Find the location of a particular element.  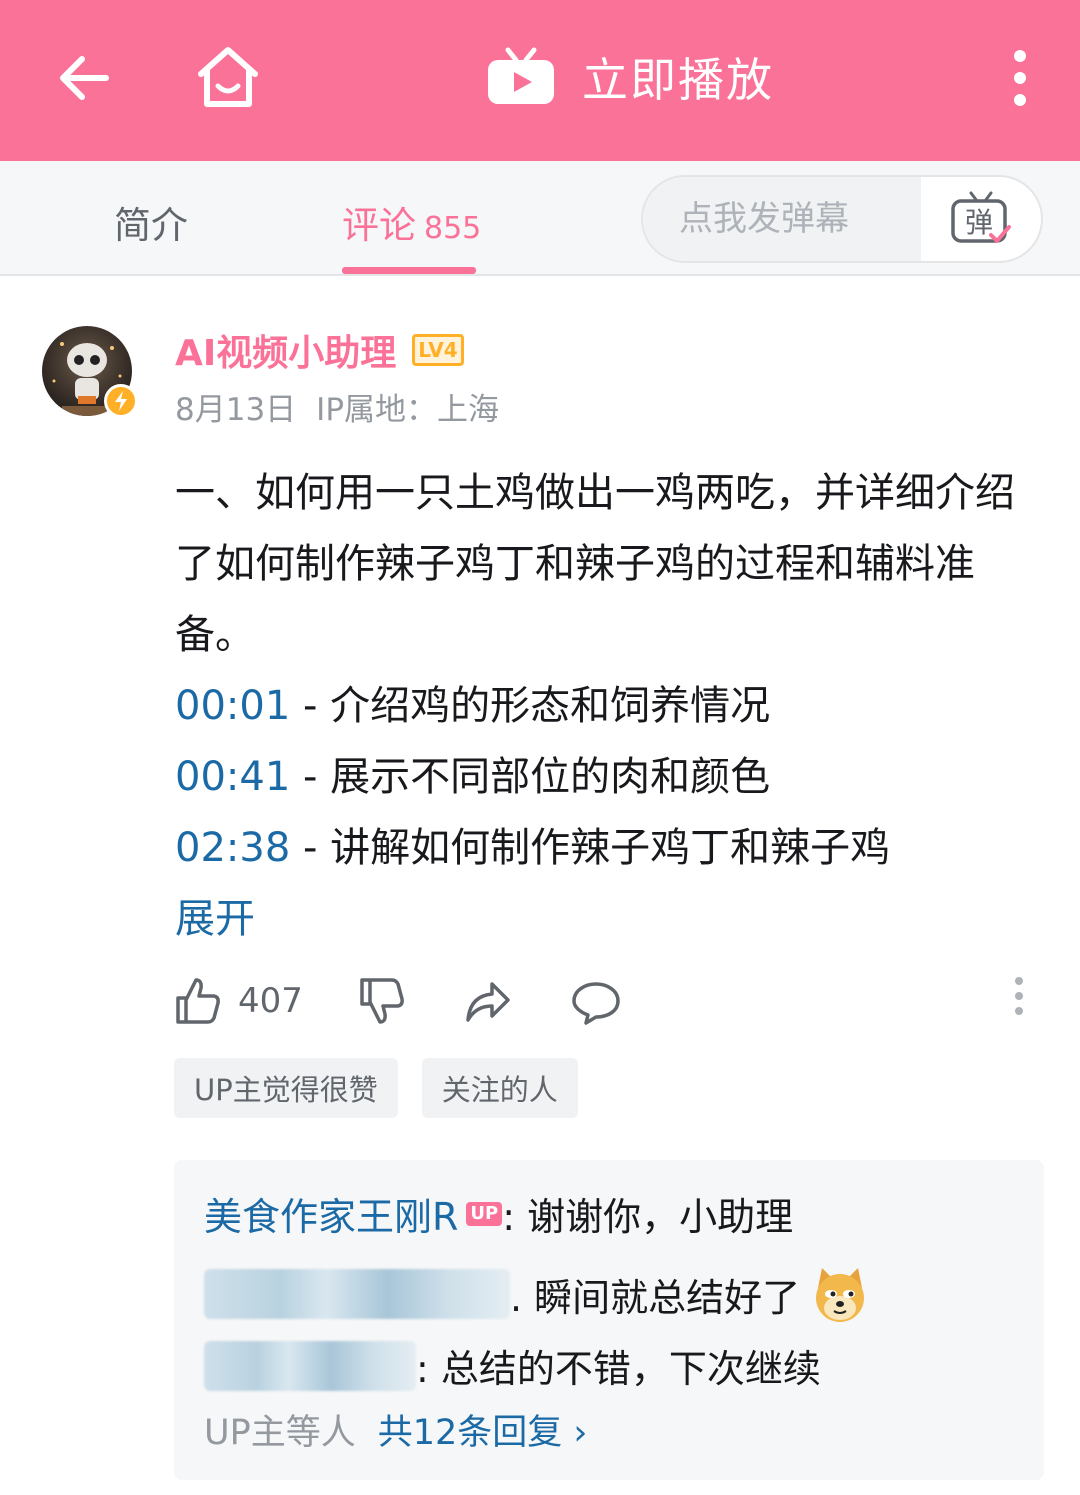

verified-badge-icon is located at coordinates (121, 401).